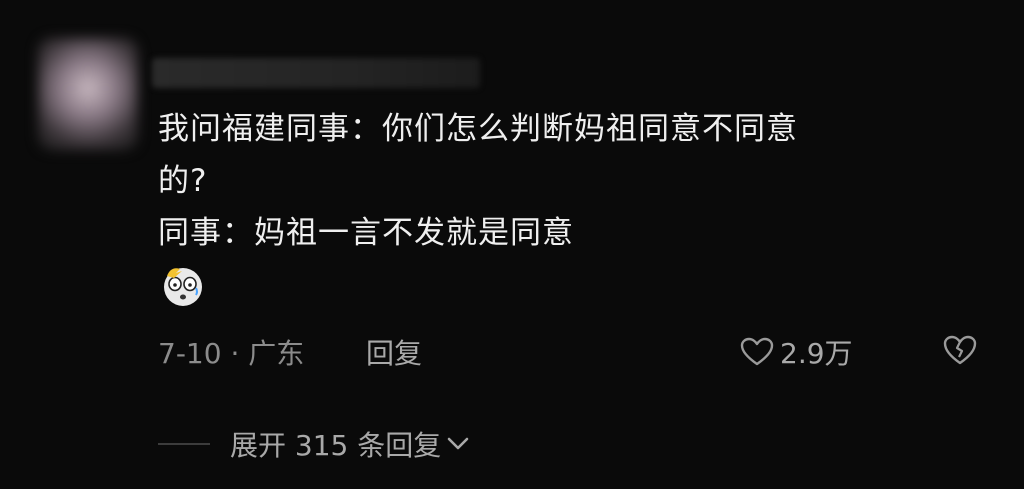 This screenshot has width=1024, height=489. I want to click on expand-replies-button: 展开 315 条回复, so click(313, 444).